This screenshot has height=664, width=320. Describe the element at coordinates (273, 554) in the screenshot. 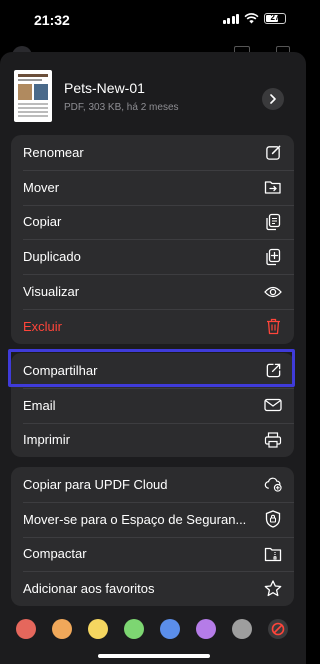

I see `zip-folder-icon` at that location.